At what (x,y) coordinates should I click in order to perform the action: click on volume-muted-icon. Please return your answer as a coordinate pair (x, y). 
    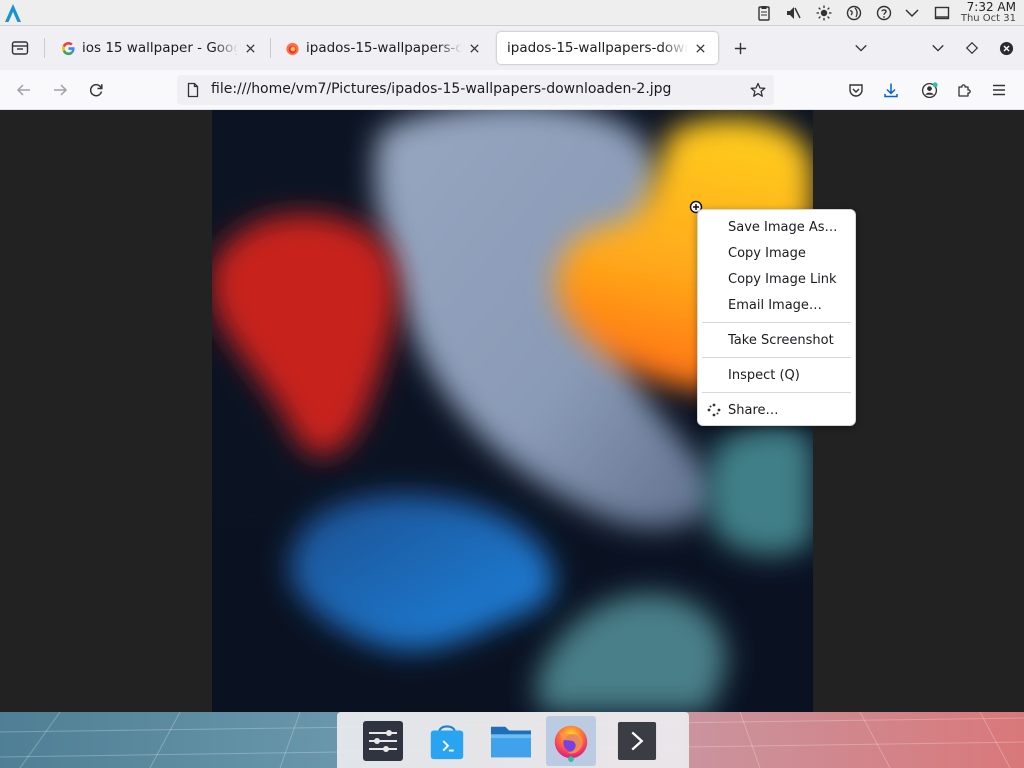
    Looking at the image, I should click on (793, 13).